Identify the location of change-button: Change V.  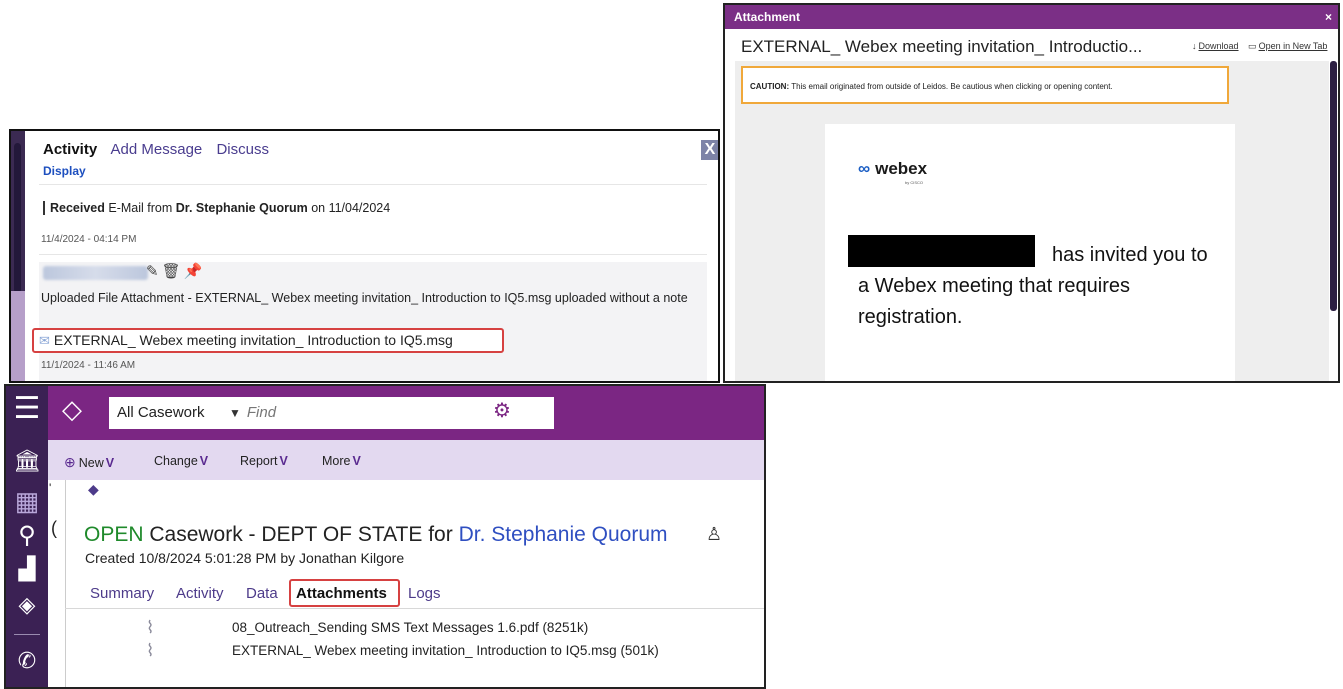
(181, 461).